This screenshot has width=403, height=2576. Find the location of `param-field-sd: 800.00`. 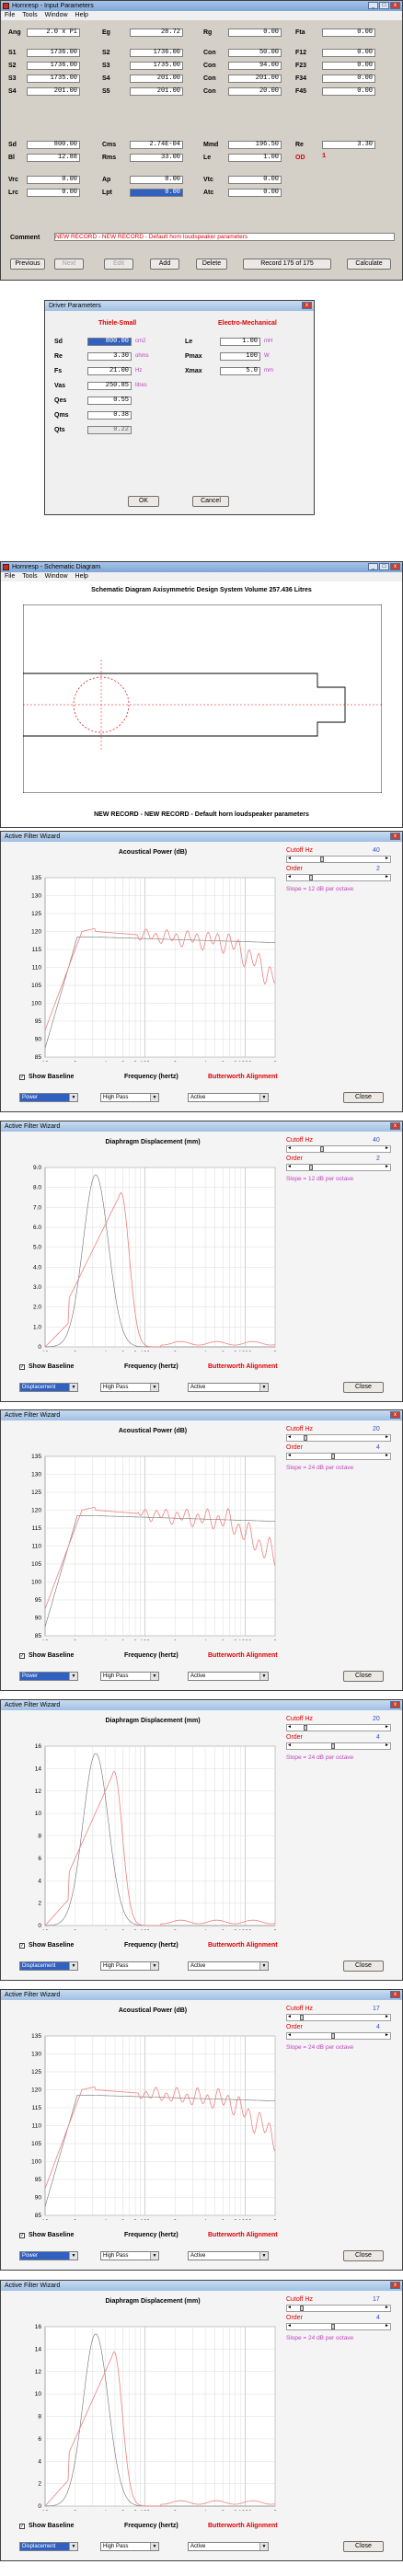

param-field-sd: 800.00 is located at coordinates (53, 145).